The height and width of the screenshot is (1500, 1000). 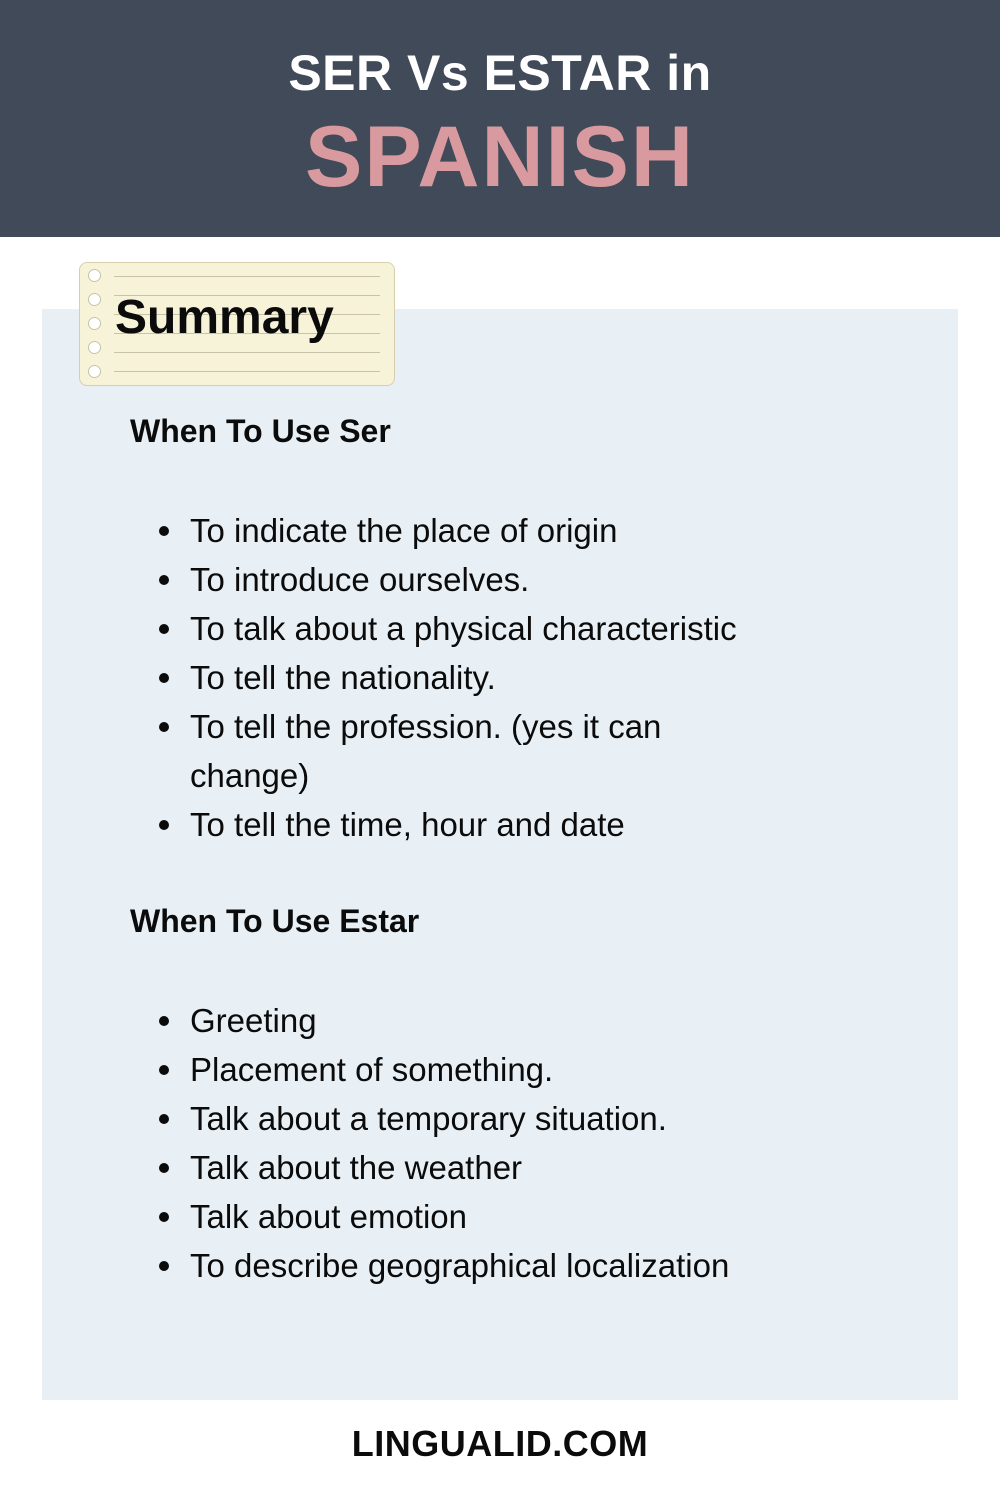 I want to click on site-footer-link: LINGUALID.COM, so click(x=500, y=1444).